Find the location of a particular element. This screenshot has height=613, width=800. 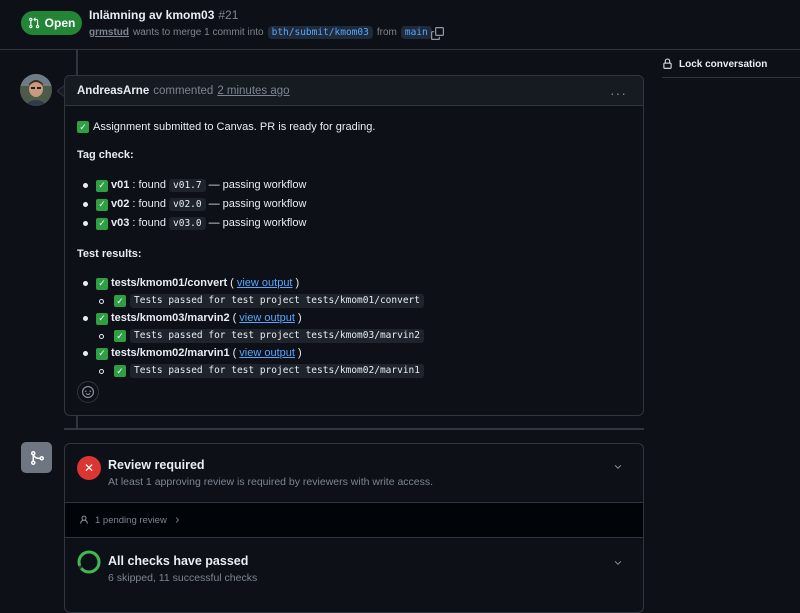

comment-author-link: AndreasArne is located at coordinates (113, 91).